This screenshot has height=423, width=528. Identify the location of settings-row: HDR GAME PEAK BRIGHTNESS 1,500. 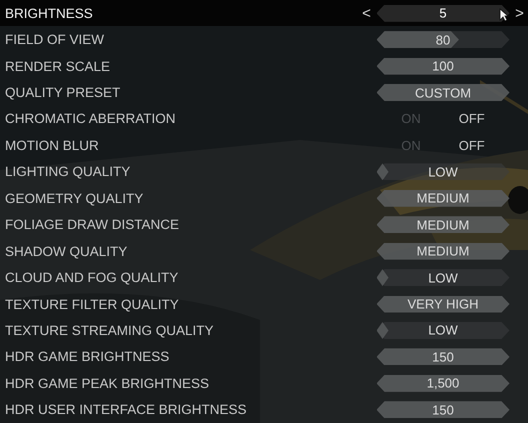
(264, 383).